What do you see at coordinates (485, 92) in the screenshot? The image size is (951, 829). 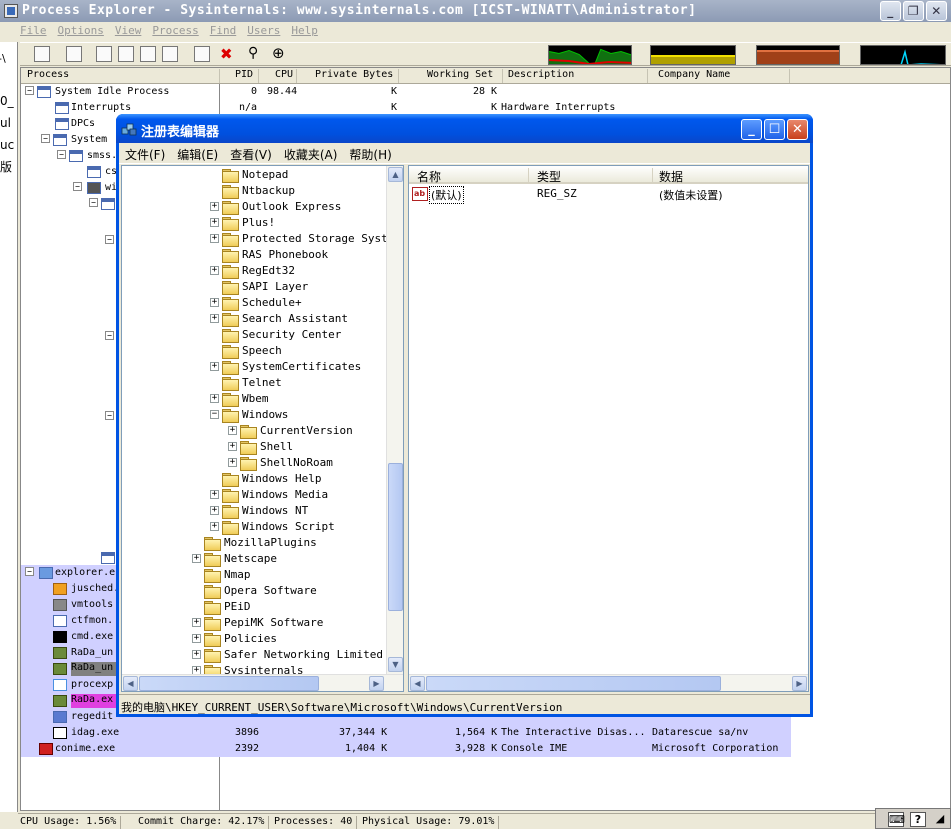 I see `table-row: − System Idle Process 0 98.44 K 28 K` at bounding box center [485, 92].